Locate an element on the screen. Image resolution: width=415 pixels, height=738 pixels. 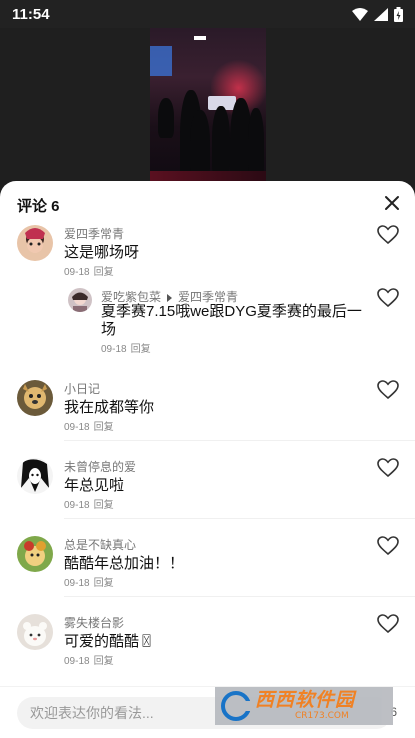
signal-icon is located at coordinates (381, 14).